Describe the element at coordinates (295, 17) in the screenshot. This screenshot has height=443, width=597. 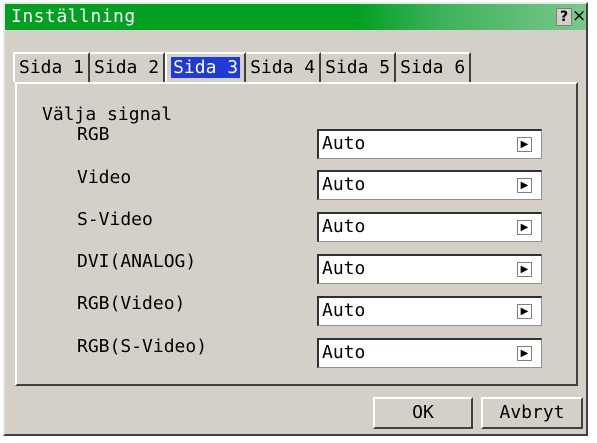
I see `title-bar: Inställning ? ×` at that location.